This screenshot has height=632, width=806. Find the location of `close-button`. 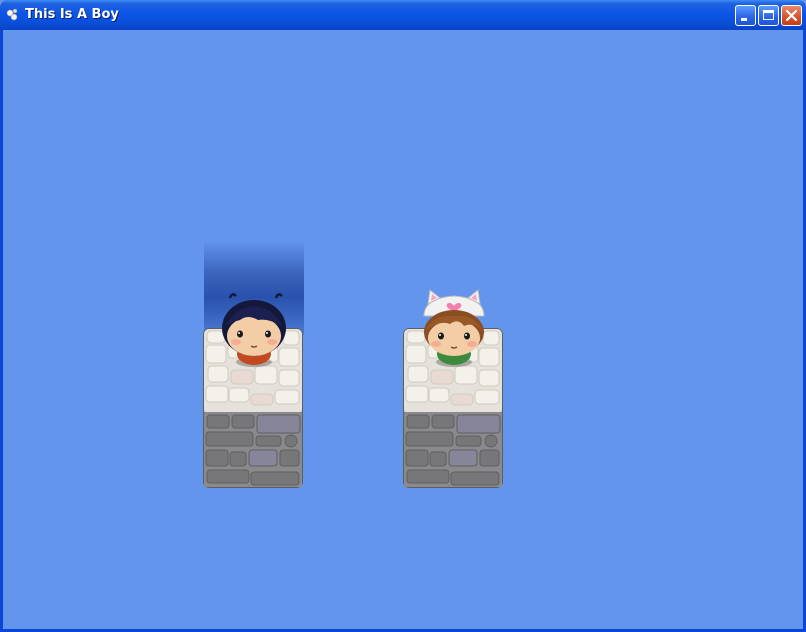

close-button is located at coordinates (791, 15).